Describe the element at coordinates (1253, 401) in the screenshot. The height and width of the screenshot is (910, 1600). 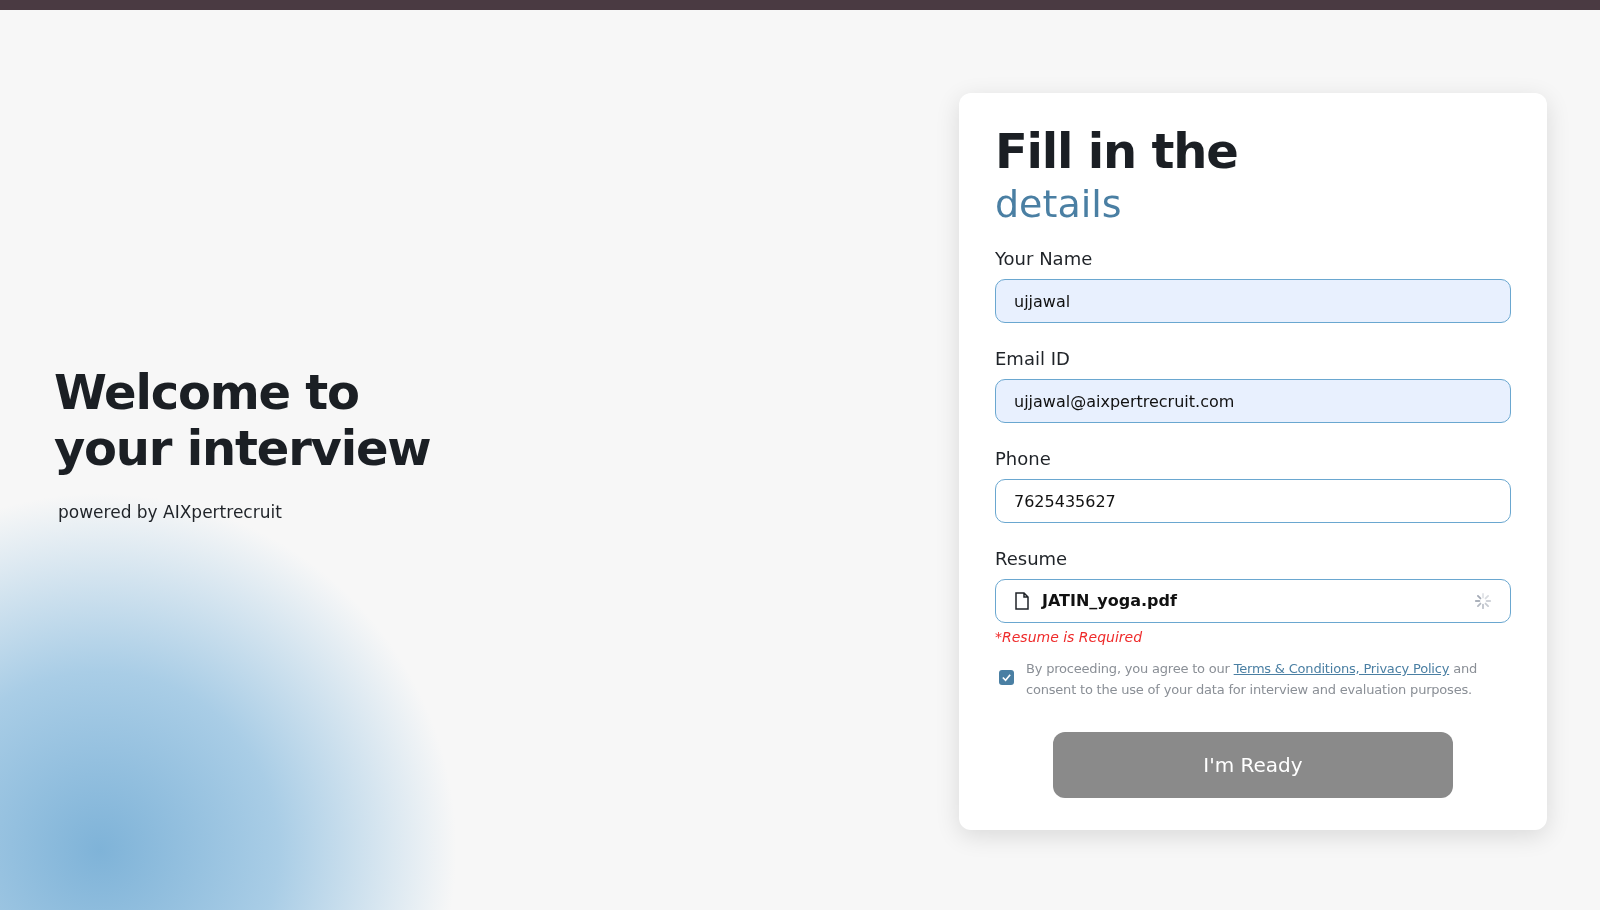
I see `input-field: ujjawal@aixpertrecruit.com` at that location.